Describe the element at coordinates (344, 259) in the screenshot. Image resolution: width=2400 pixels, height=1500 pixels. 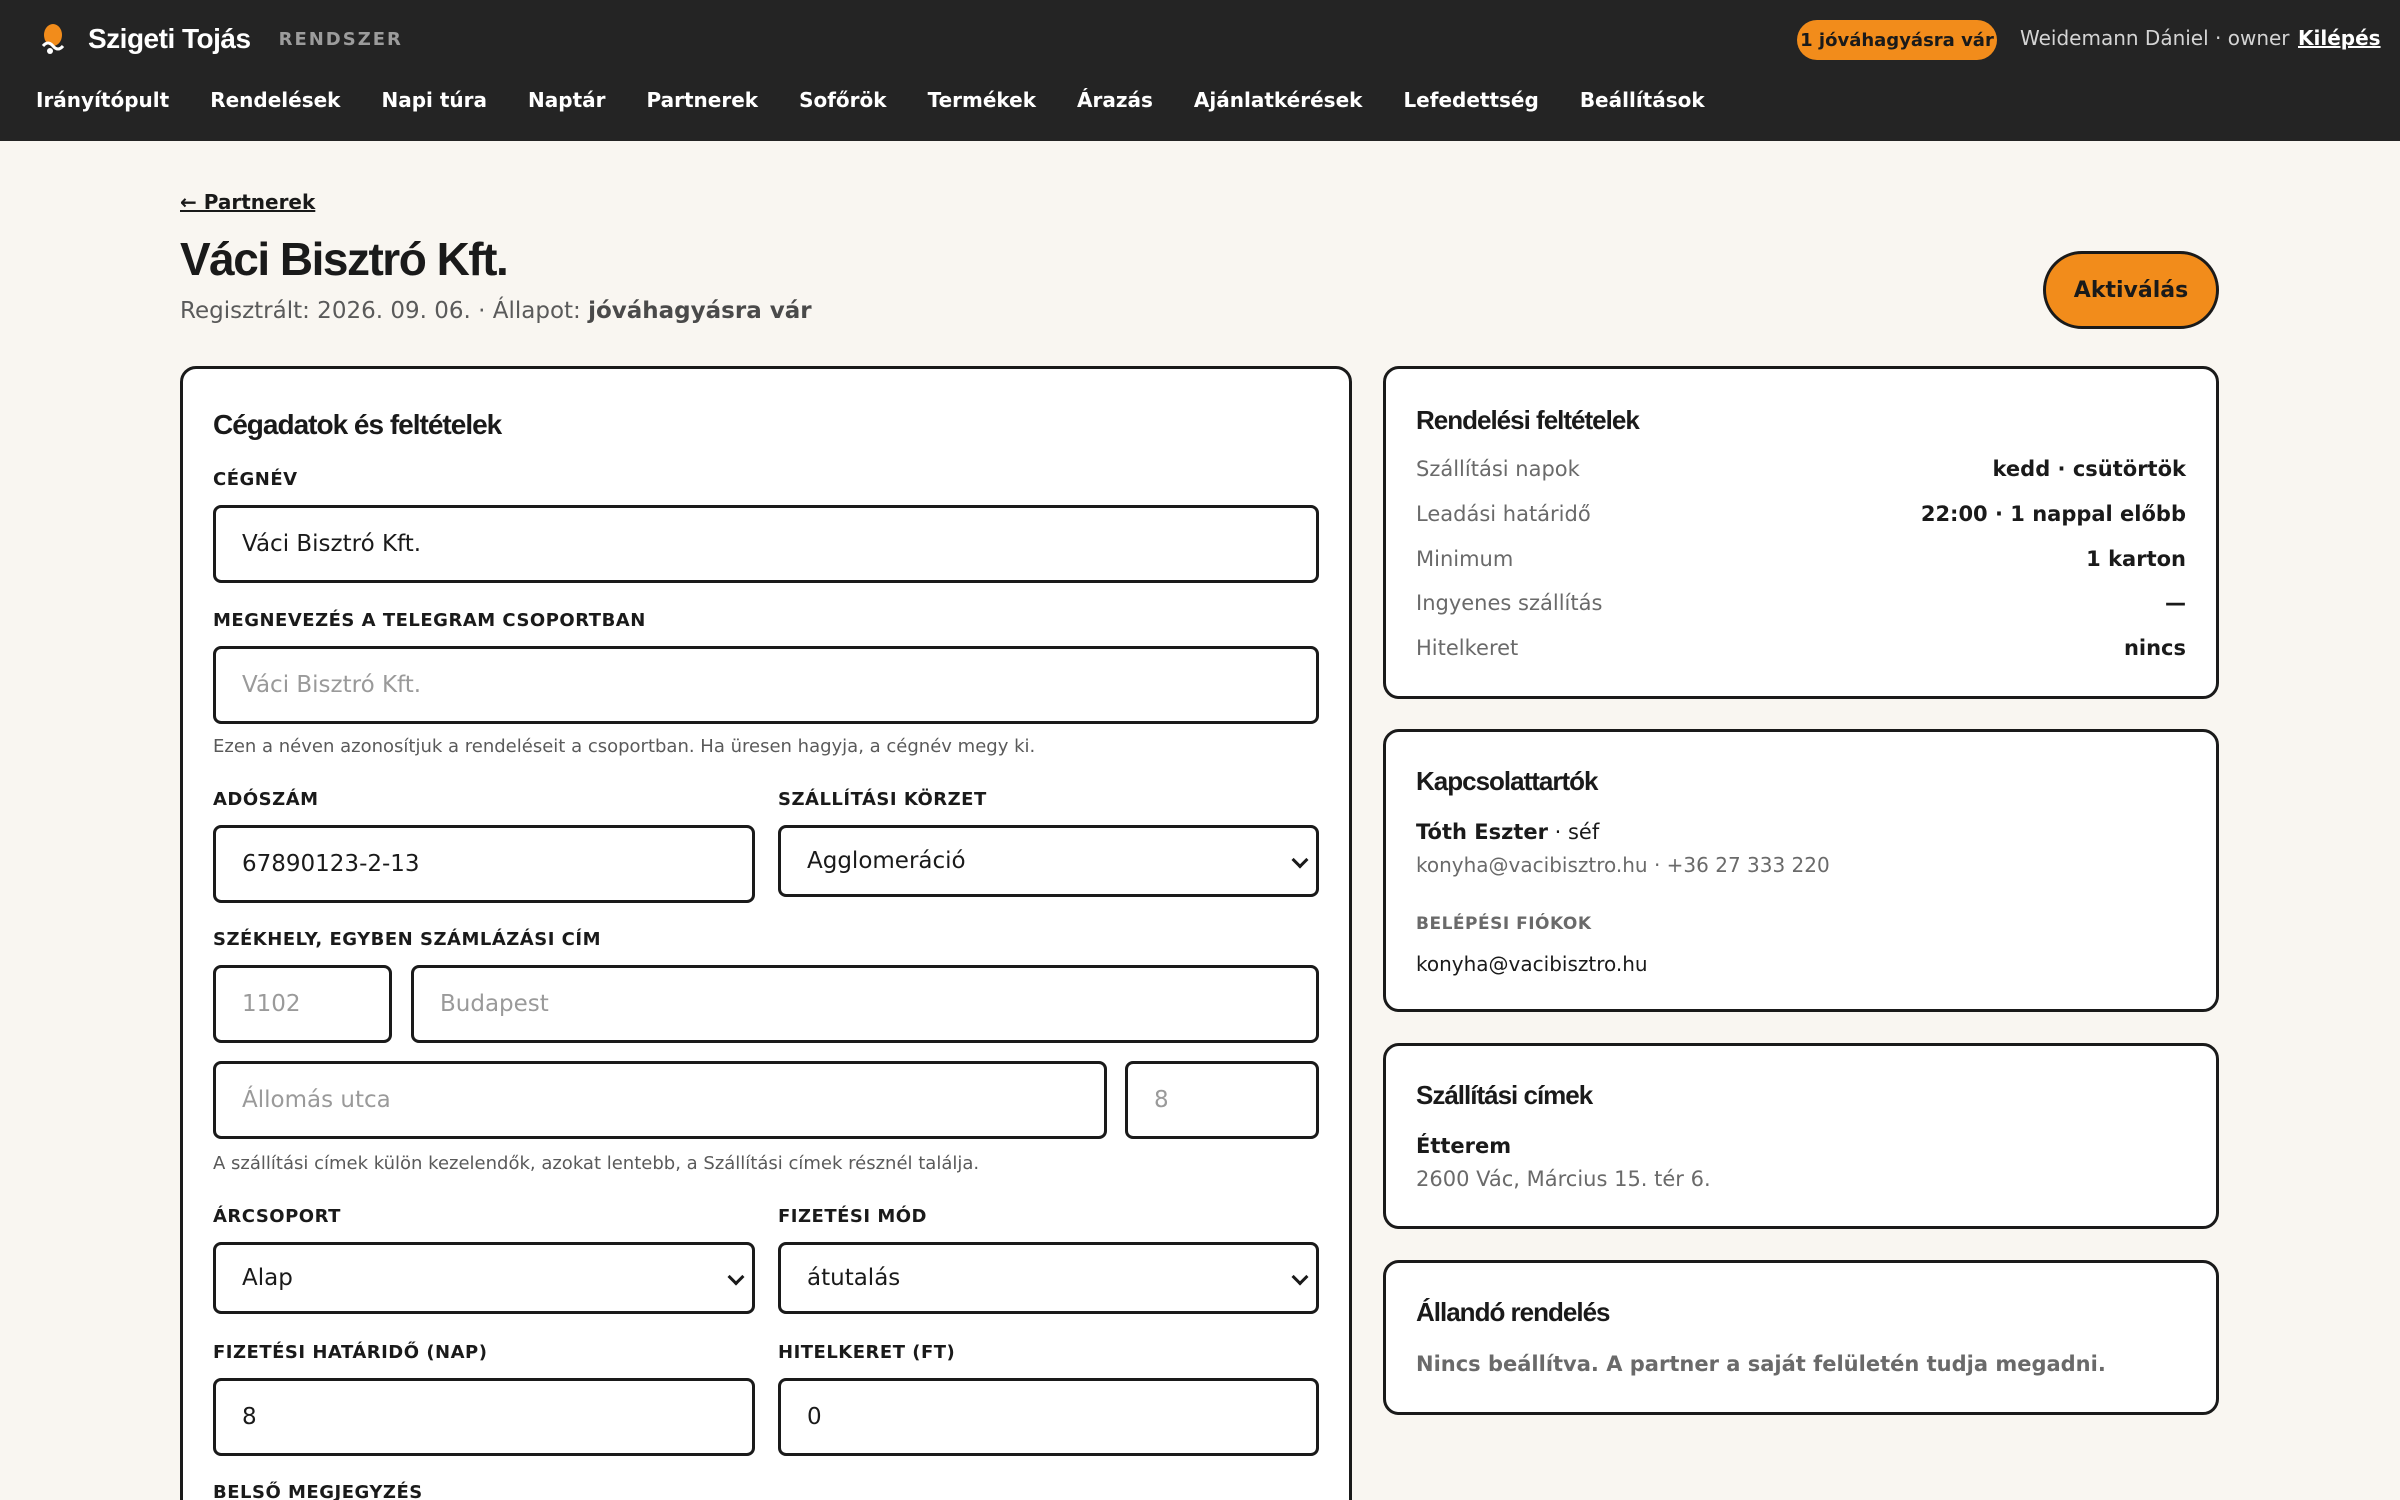
I see `page-title: Váci Bisztró Kft.` at that location.